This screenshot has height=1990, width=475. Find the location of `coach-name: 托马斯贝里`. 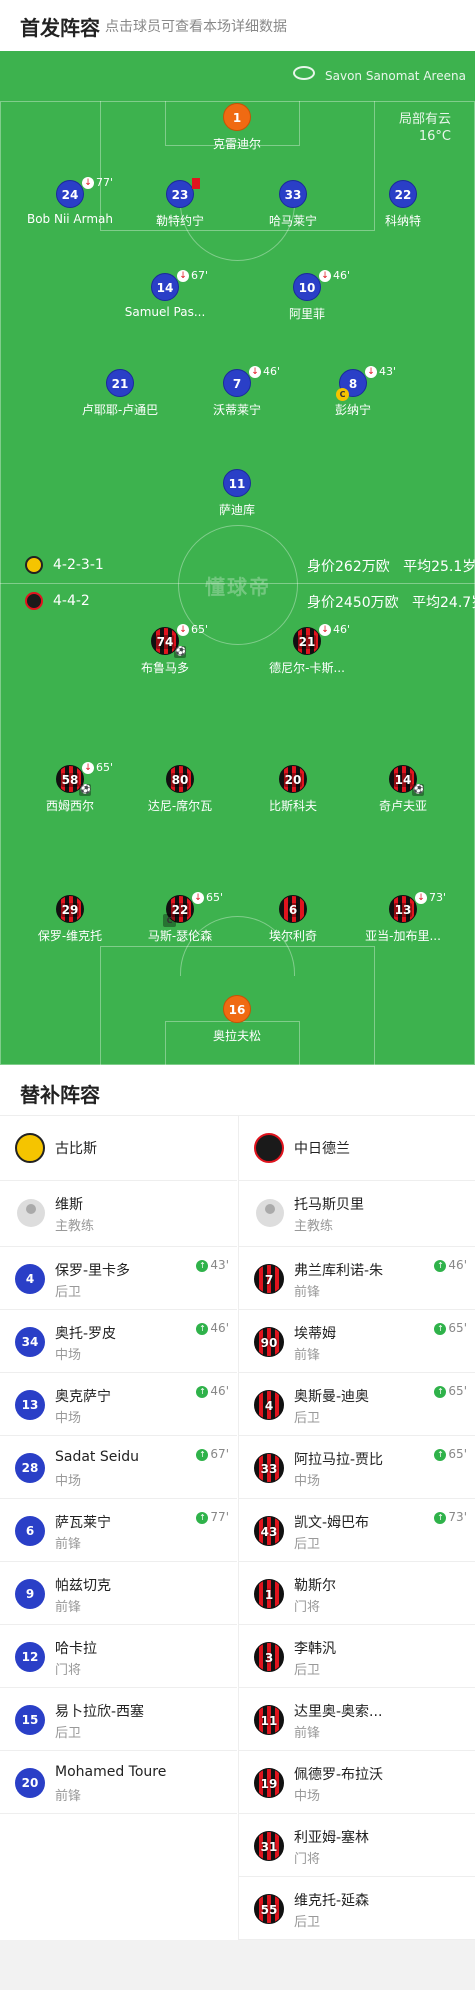

coach-name: 托马斯贝里 is located at coordinates (329, 1205).